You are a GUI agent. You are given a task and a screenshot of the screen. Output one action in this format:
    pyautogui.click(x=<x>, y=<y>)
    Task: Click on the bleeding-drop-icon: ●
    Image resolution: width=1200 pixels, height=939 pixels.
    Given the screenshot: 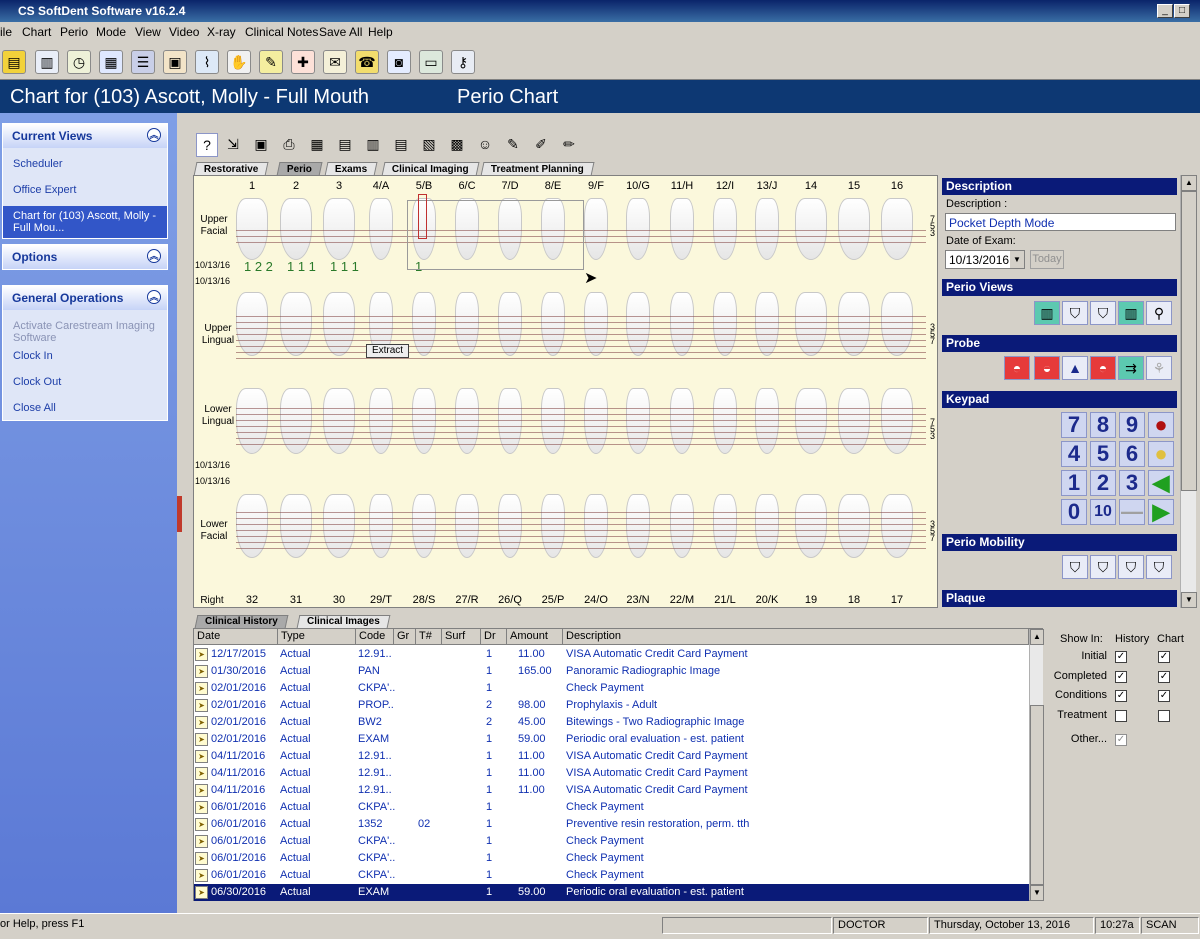 What is the action you would take?
    pyautogui.click(x=1161, y=425)
    